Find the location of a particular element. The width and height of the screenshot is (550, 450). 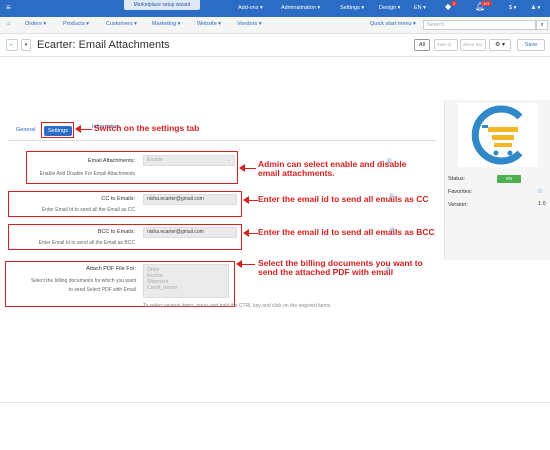

marketplace-wizard-button: Marketplace setup wizard is located at coordinates (162, 5).